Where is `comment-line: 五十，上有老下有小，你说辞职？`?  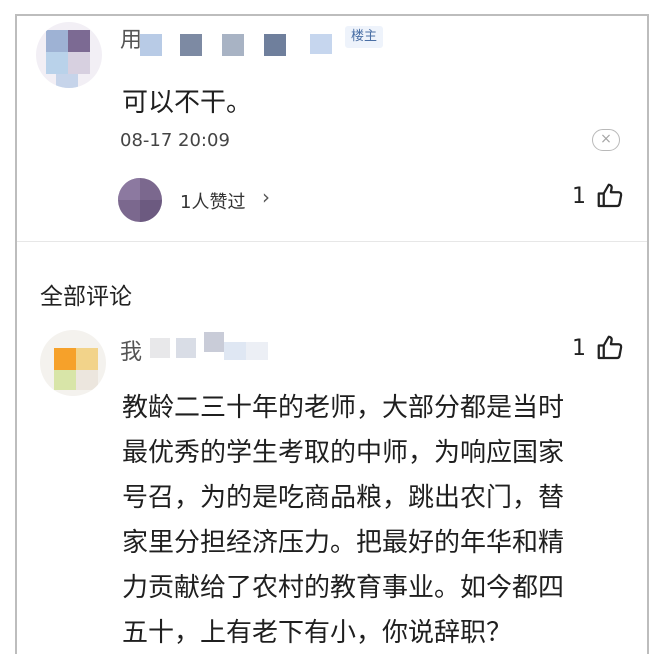 comment-line: 五十，上有老下有小，你说辞职？ is located at coordinates (317, 633).